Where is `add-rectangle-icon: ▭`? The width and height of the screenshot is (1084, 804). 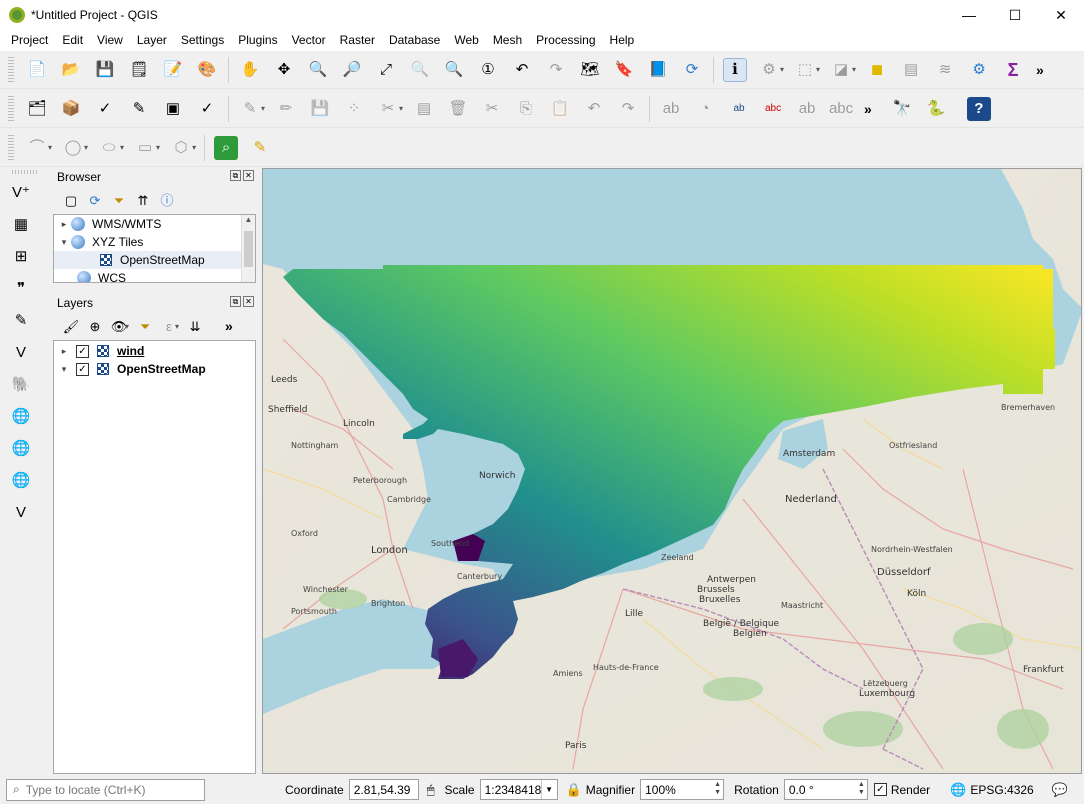 add-rectangle-icon: ▭ is located at coordinates (145, 148).